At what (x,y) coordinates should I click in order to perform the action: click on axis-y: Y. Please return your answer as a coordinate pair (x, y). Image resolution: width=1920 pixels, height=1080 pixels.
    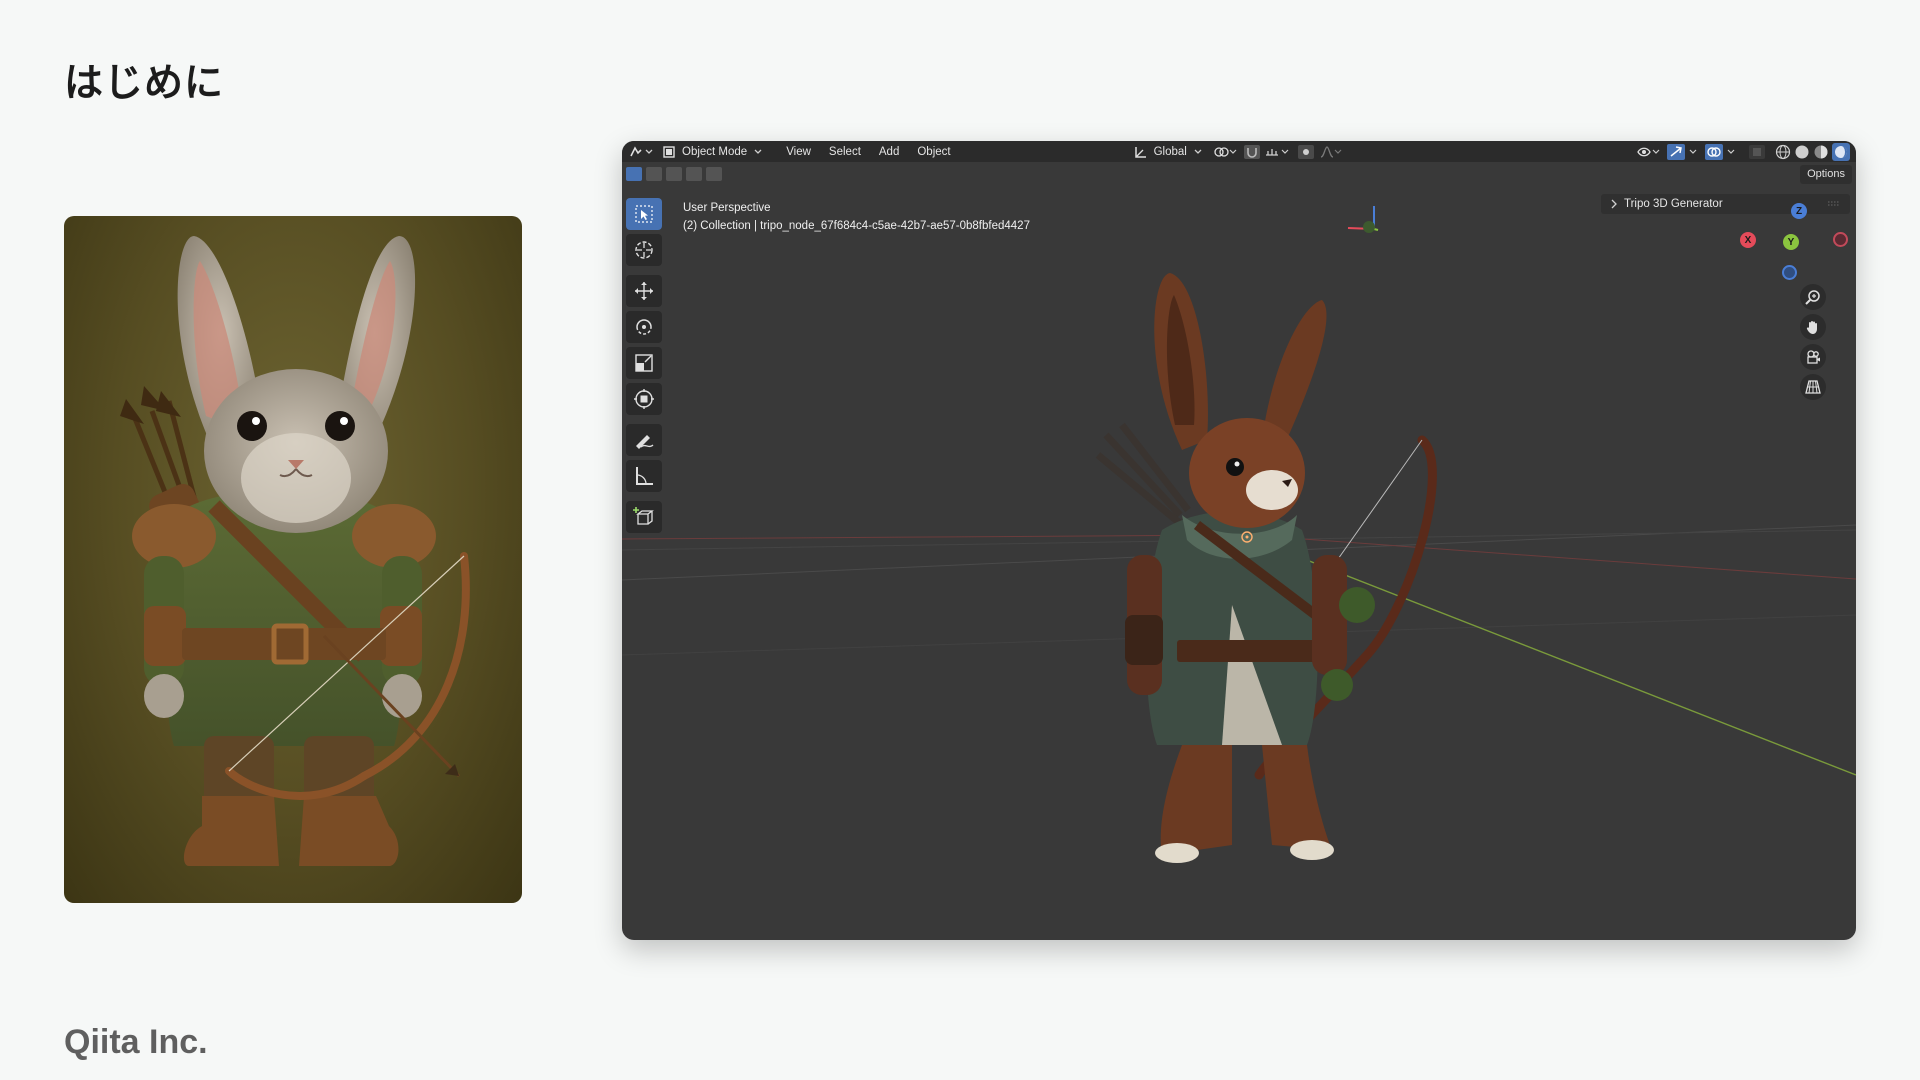
    Looking at the image, I should click on (1791, 242).